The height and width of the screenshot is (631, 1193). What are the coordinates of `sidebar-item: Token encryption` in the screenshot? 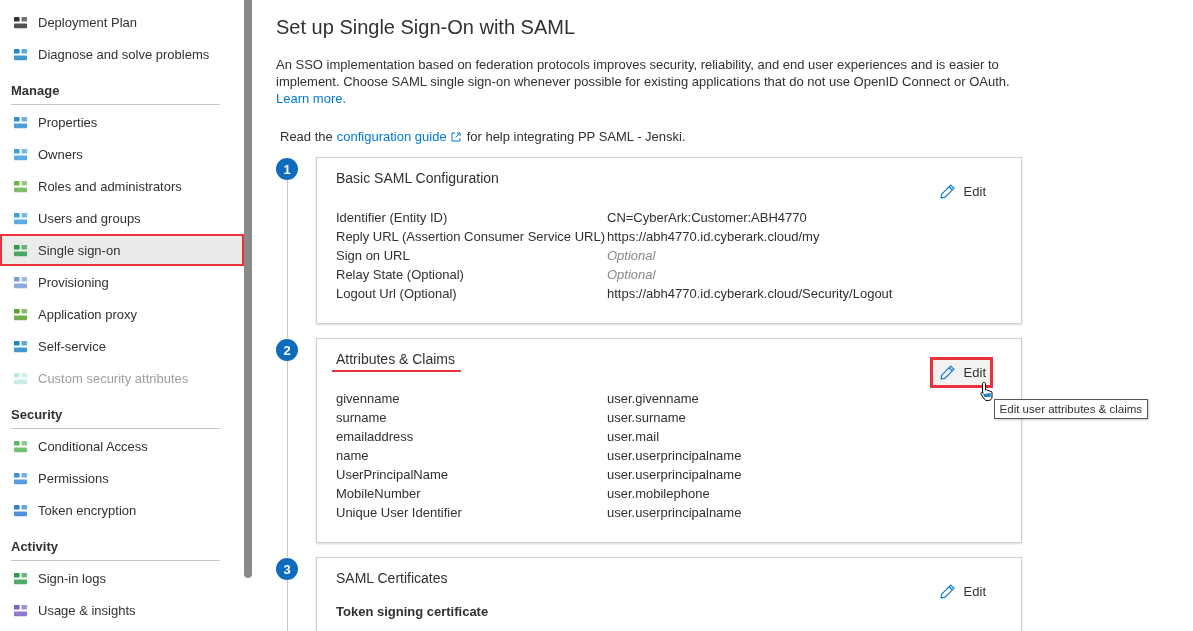 It's located at (122, 510).